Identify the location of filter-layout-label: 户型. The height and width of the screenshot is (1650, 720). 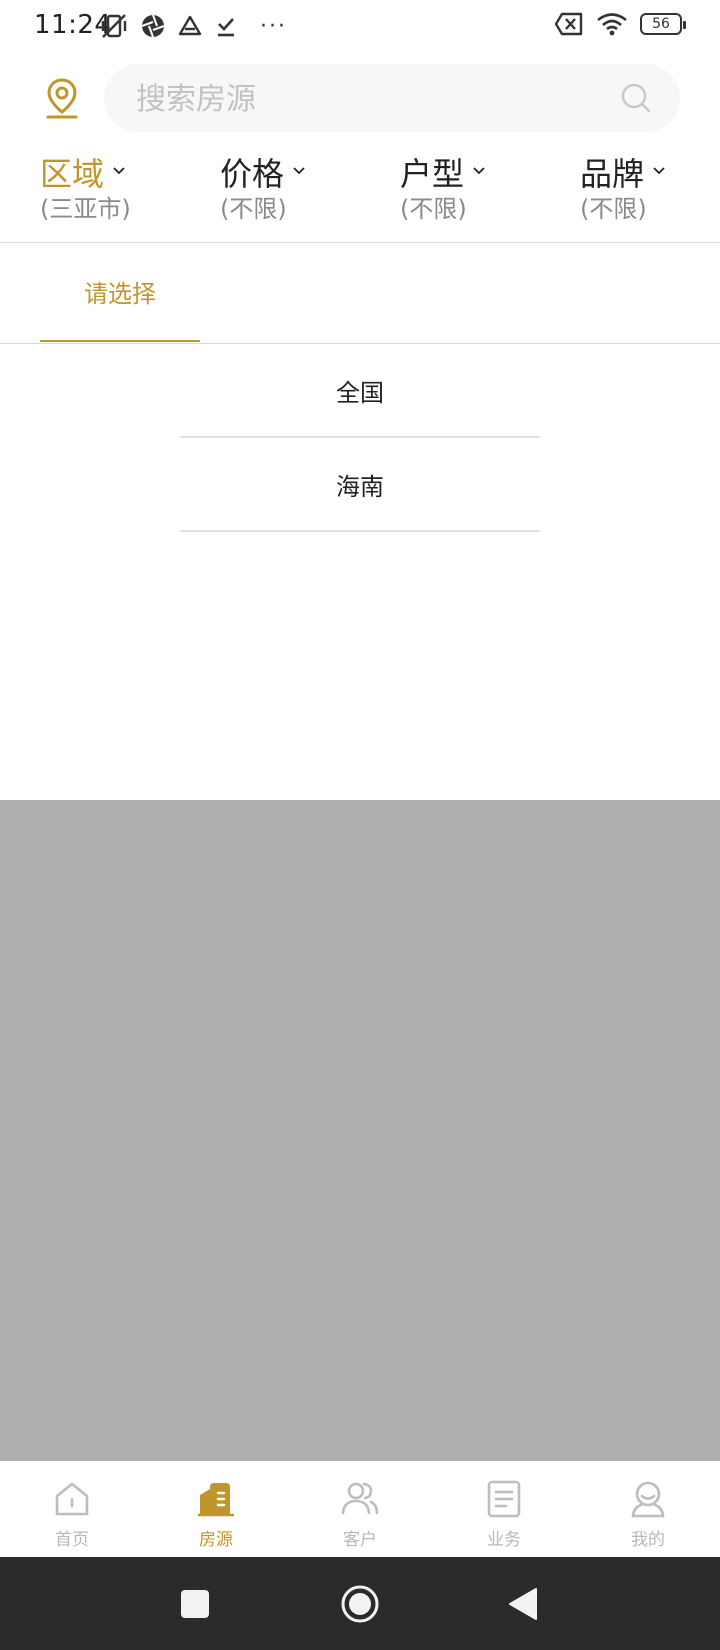
(432, 174).